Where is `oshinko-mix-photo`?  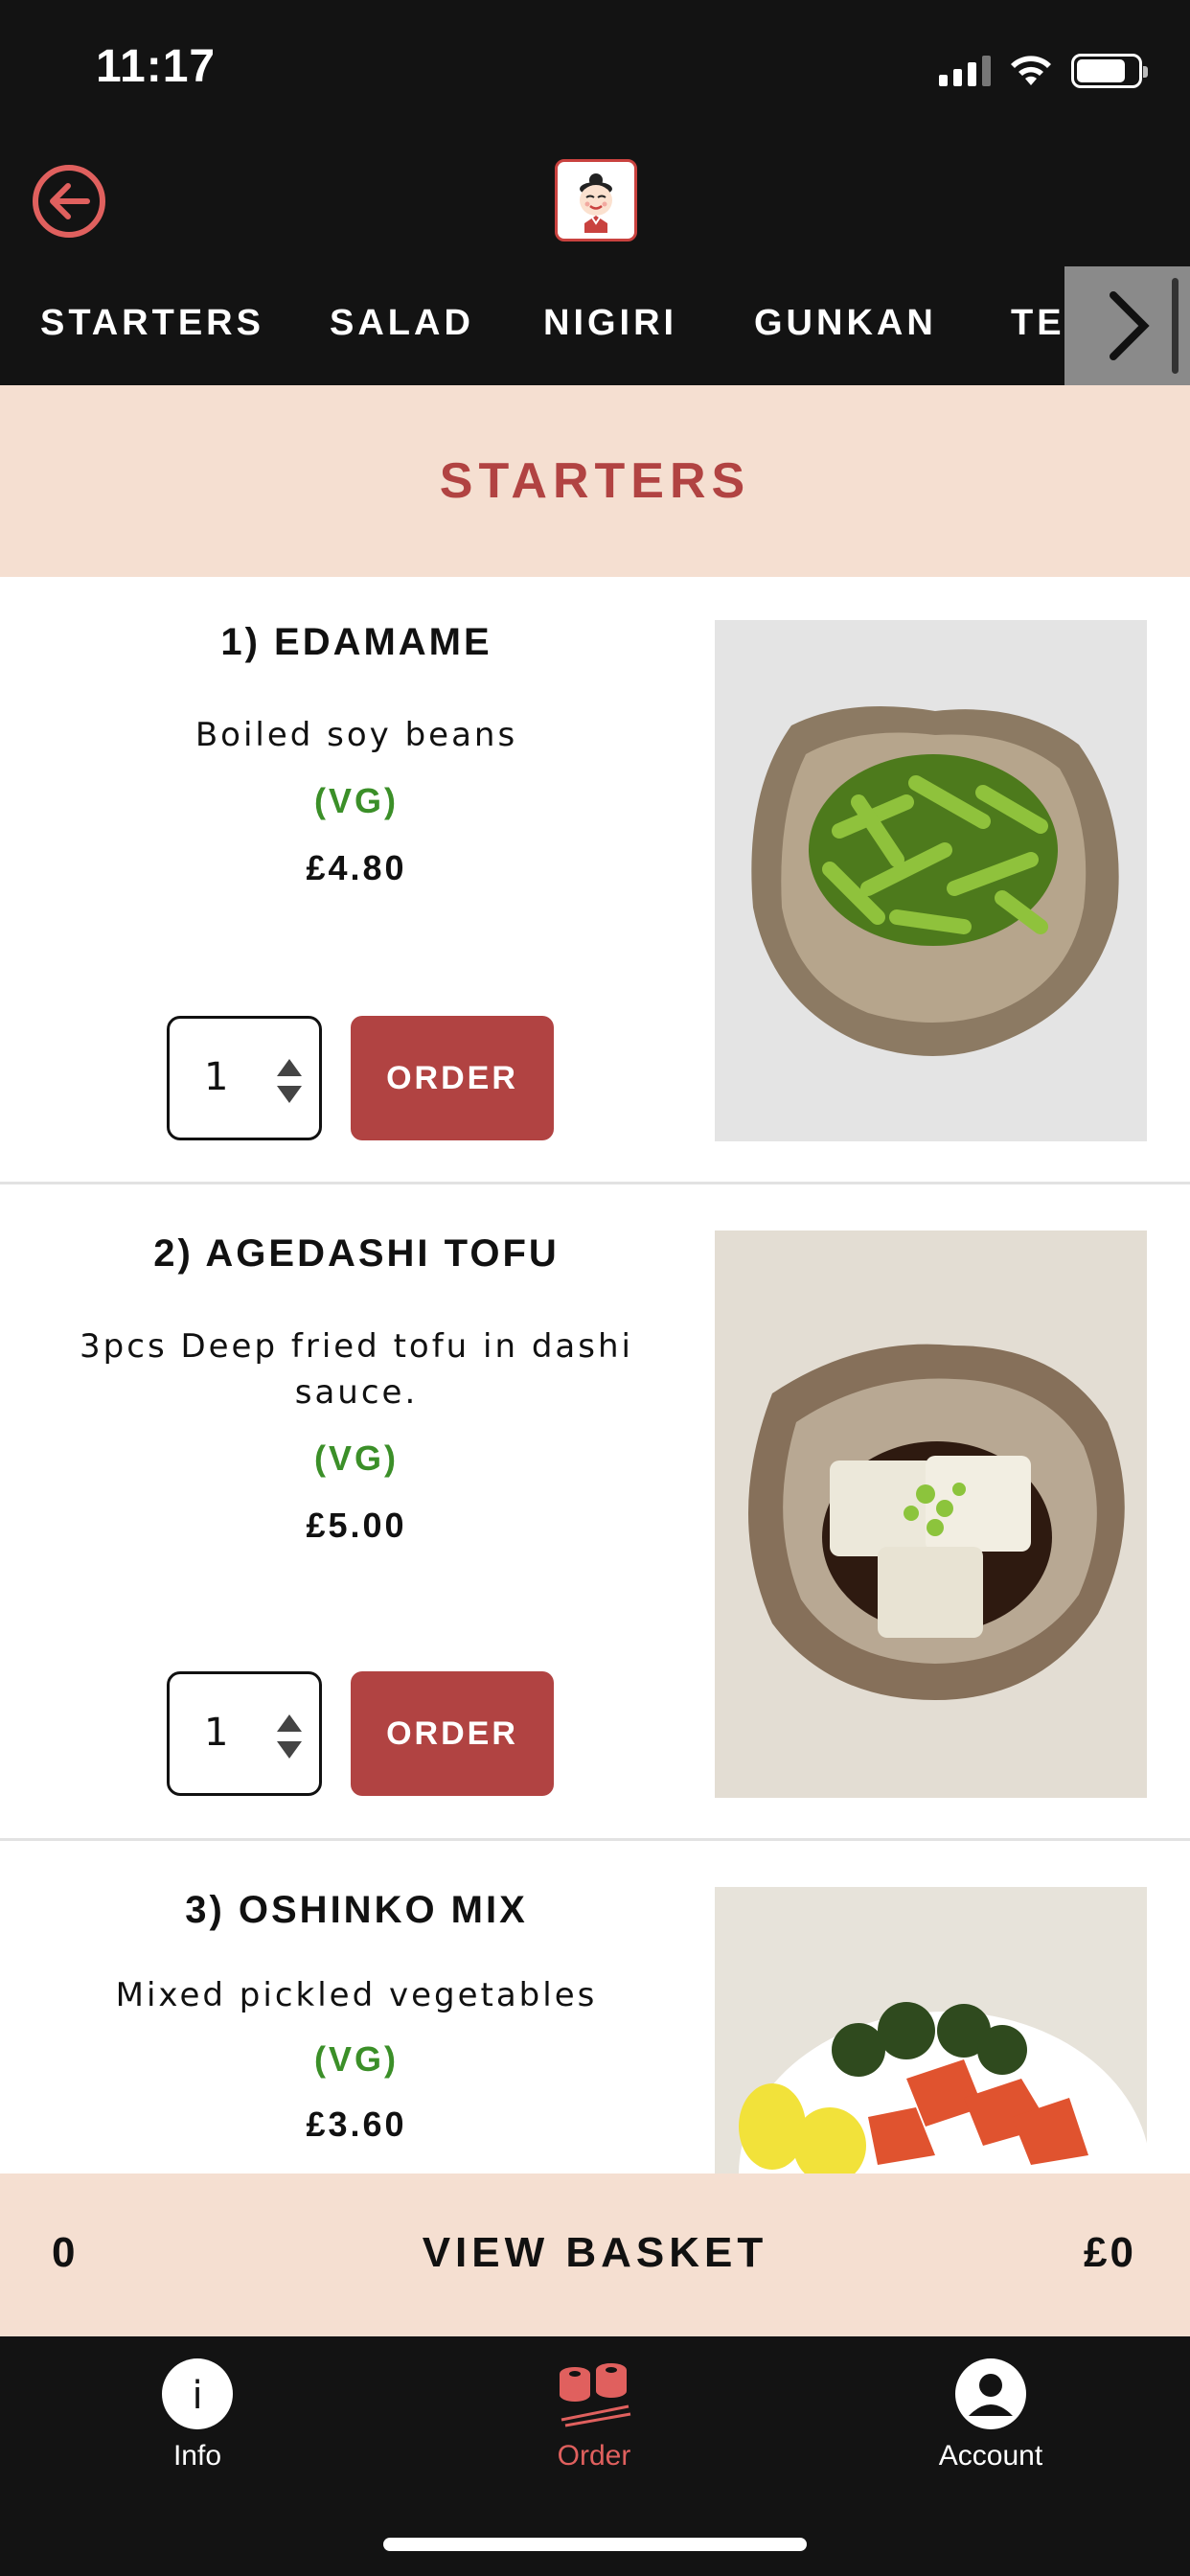 oshinko-mix-photo is located at coordinates (931, 2030).